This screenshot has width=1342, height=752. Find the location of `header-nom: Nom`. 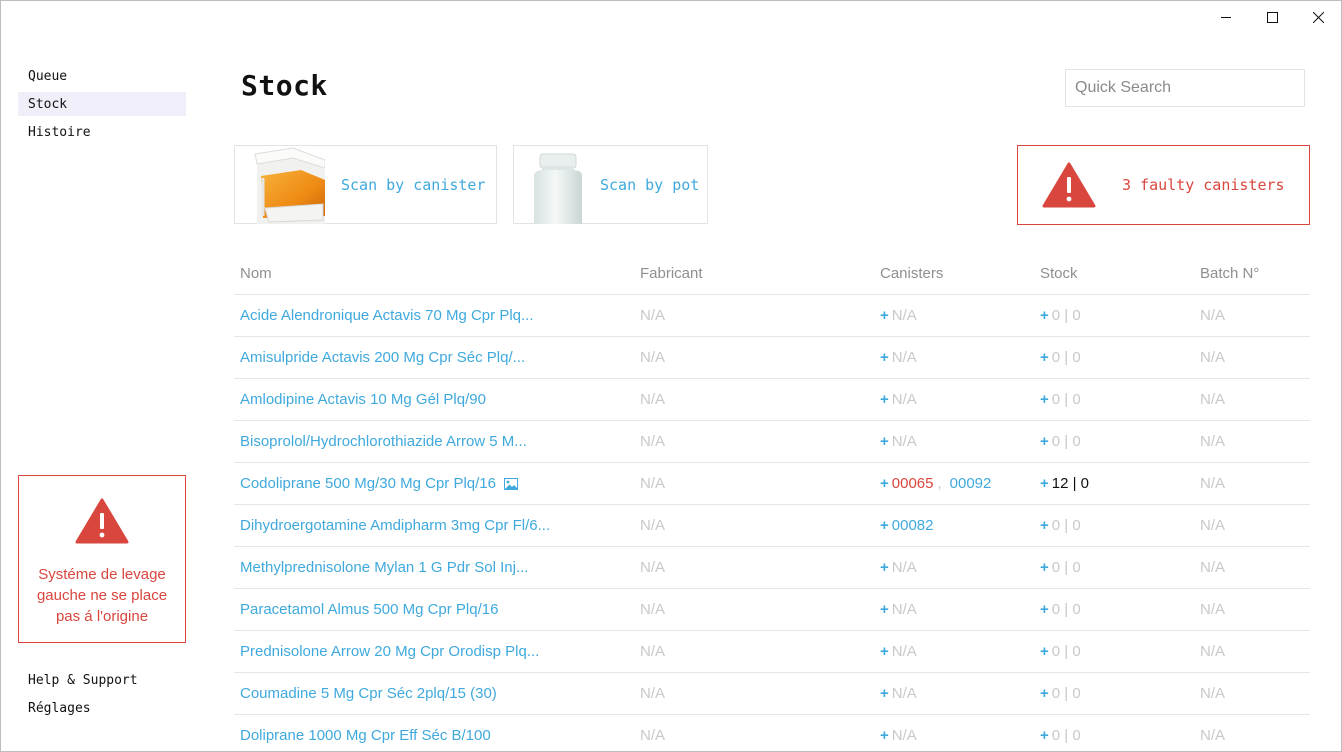

header-nom: Nom is located at coordinates (434, 273).